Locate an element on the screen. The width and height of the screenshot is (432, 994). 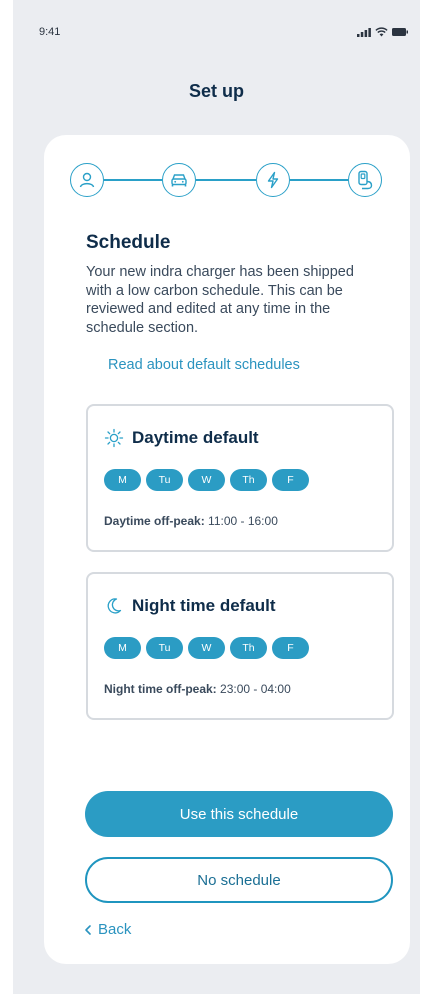
daytime-offpeak-value: 11:00 - 16:00 is located at coordinates (243, 521).